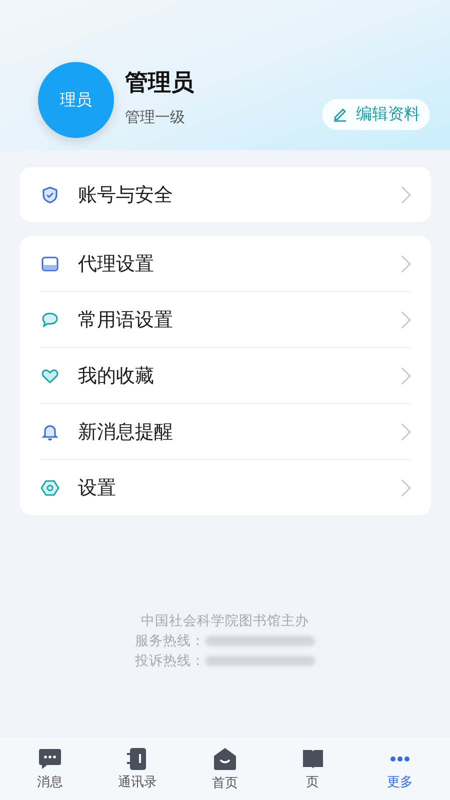 Image resolution: width=450 pixels, height=800 pixels. What do you see at coordinates (50, 263) in the screenshot?
I see `panel-icon` at bounding box center [50, 263].